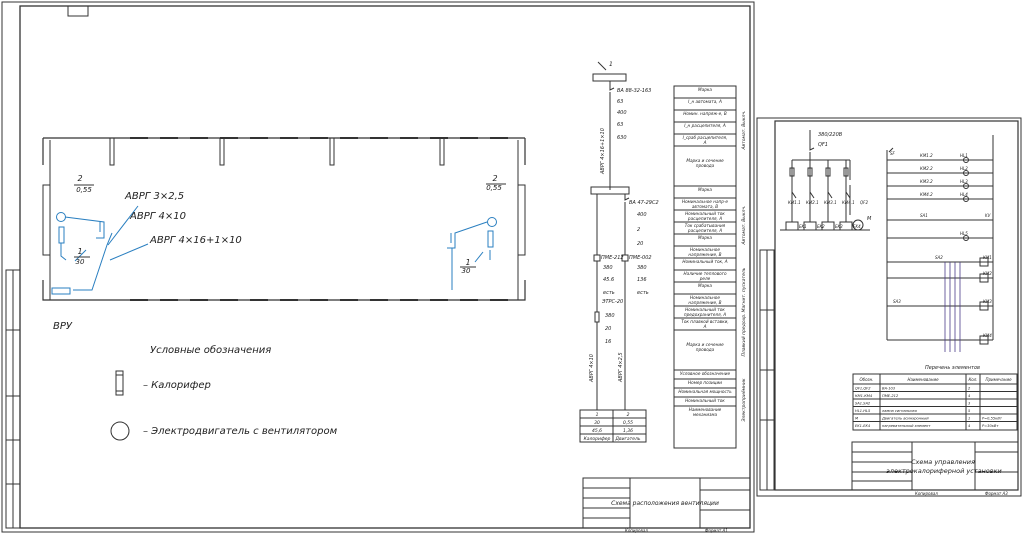 This screenshot has height=535, width=1024. I want to click on vru-label: ВРУ, so click(63, 326).